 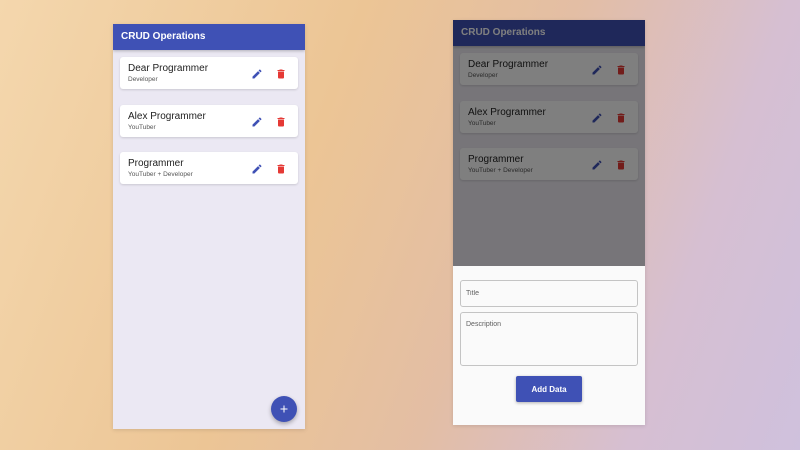 I want to click on add-button, so click(x=284, y=409).